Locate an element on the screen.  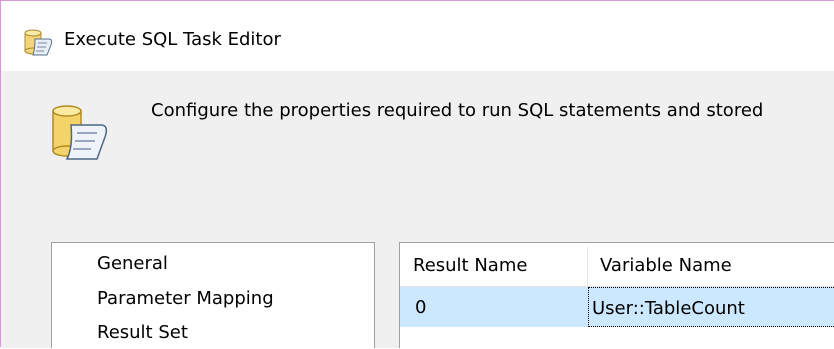
column-header-result-name: Result Name is located at coordinates (493, 265).